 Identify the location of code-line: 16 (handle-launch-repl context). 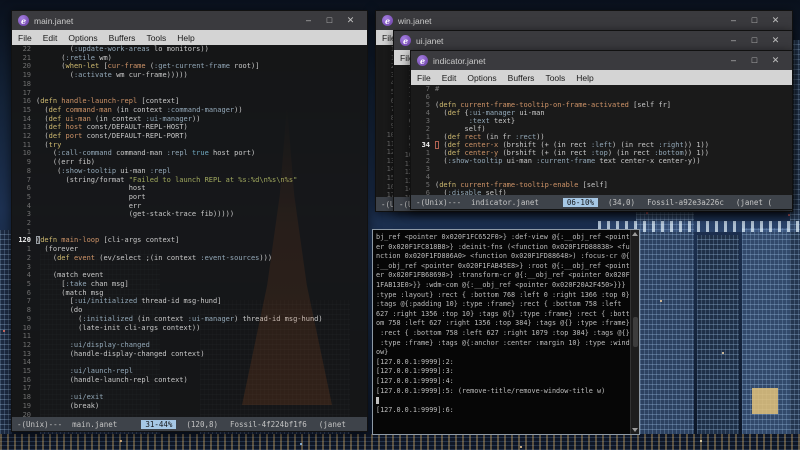
(189, 380).